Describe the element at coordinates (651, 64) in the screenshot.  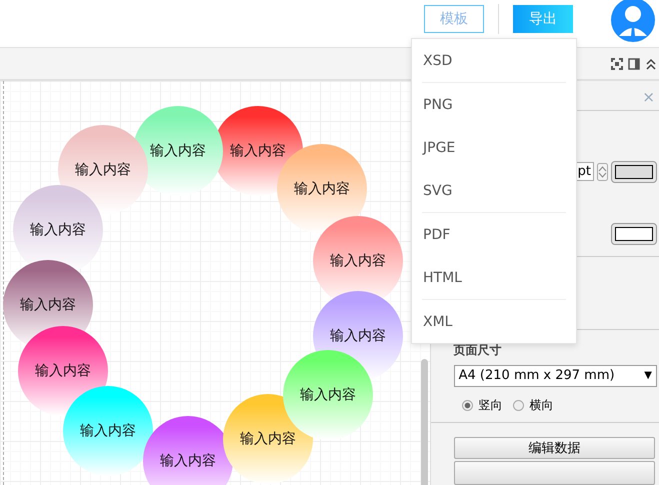
I see `collapse-icon` at that location.